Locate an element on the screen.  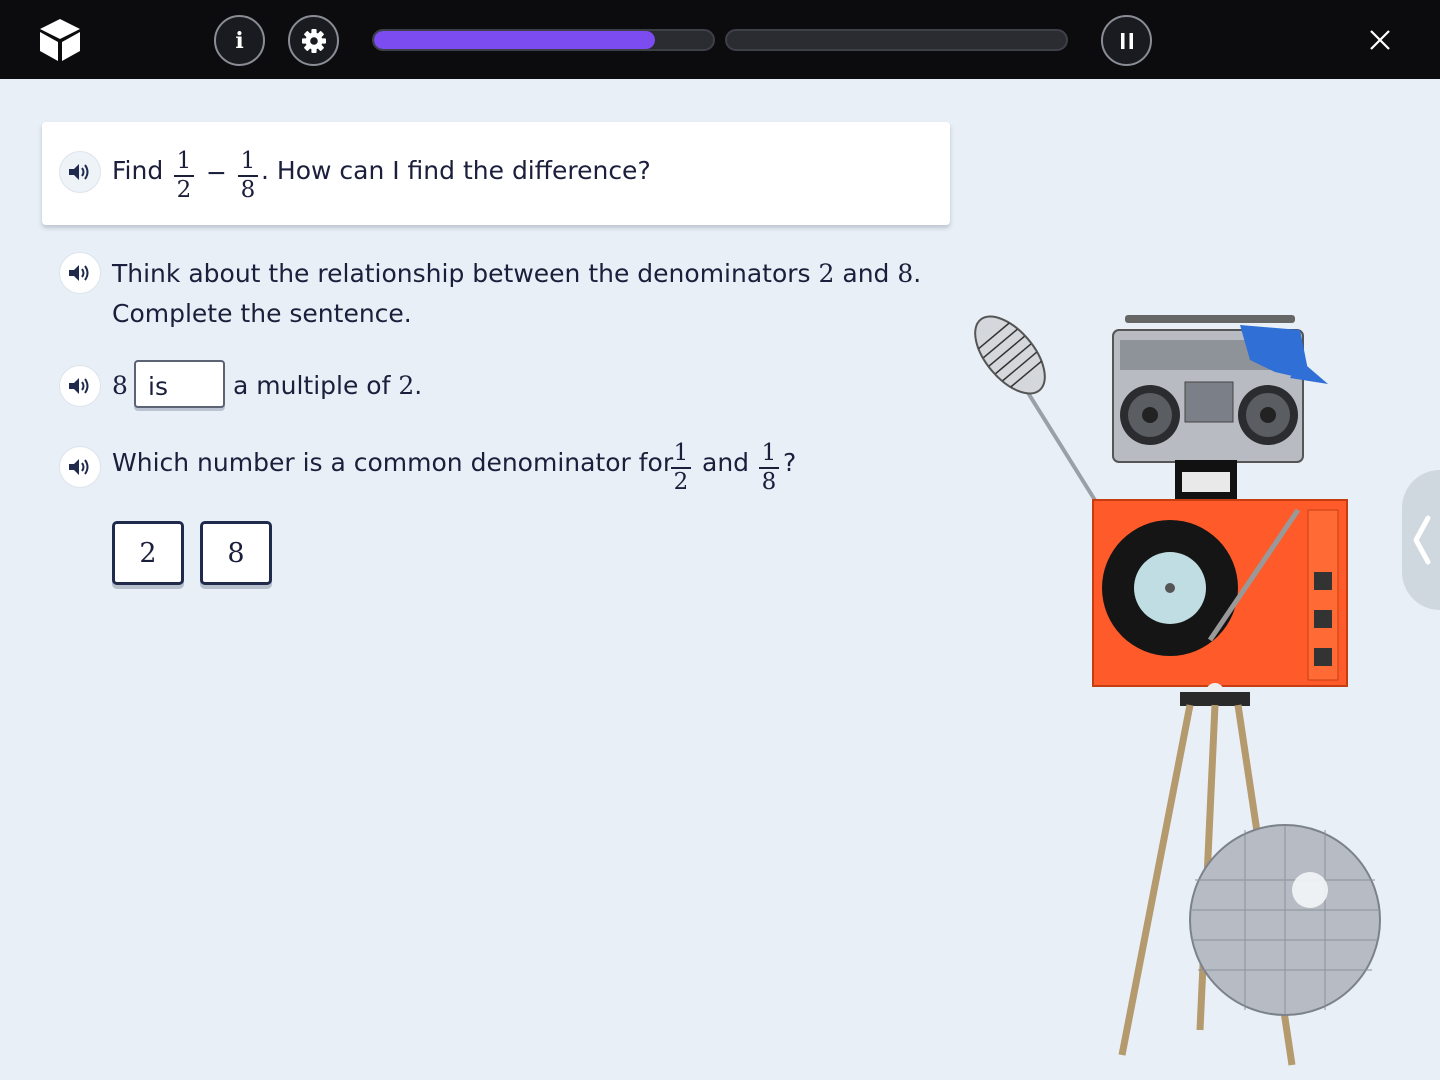
settings-button is located at coordinates (313, 40).